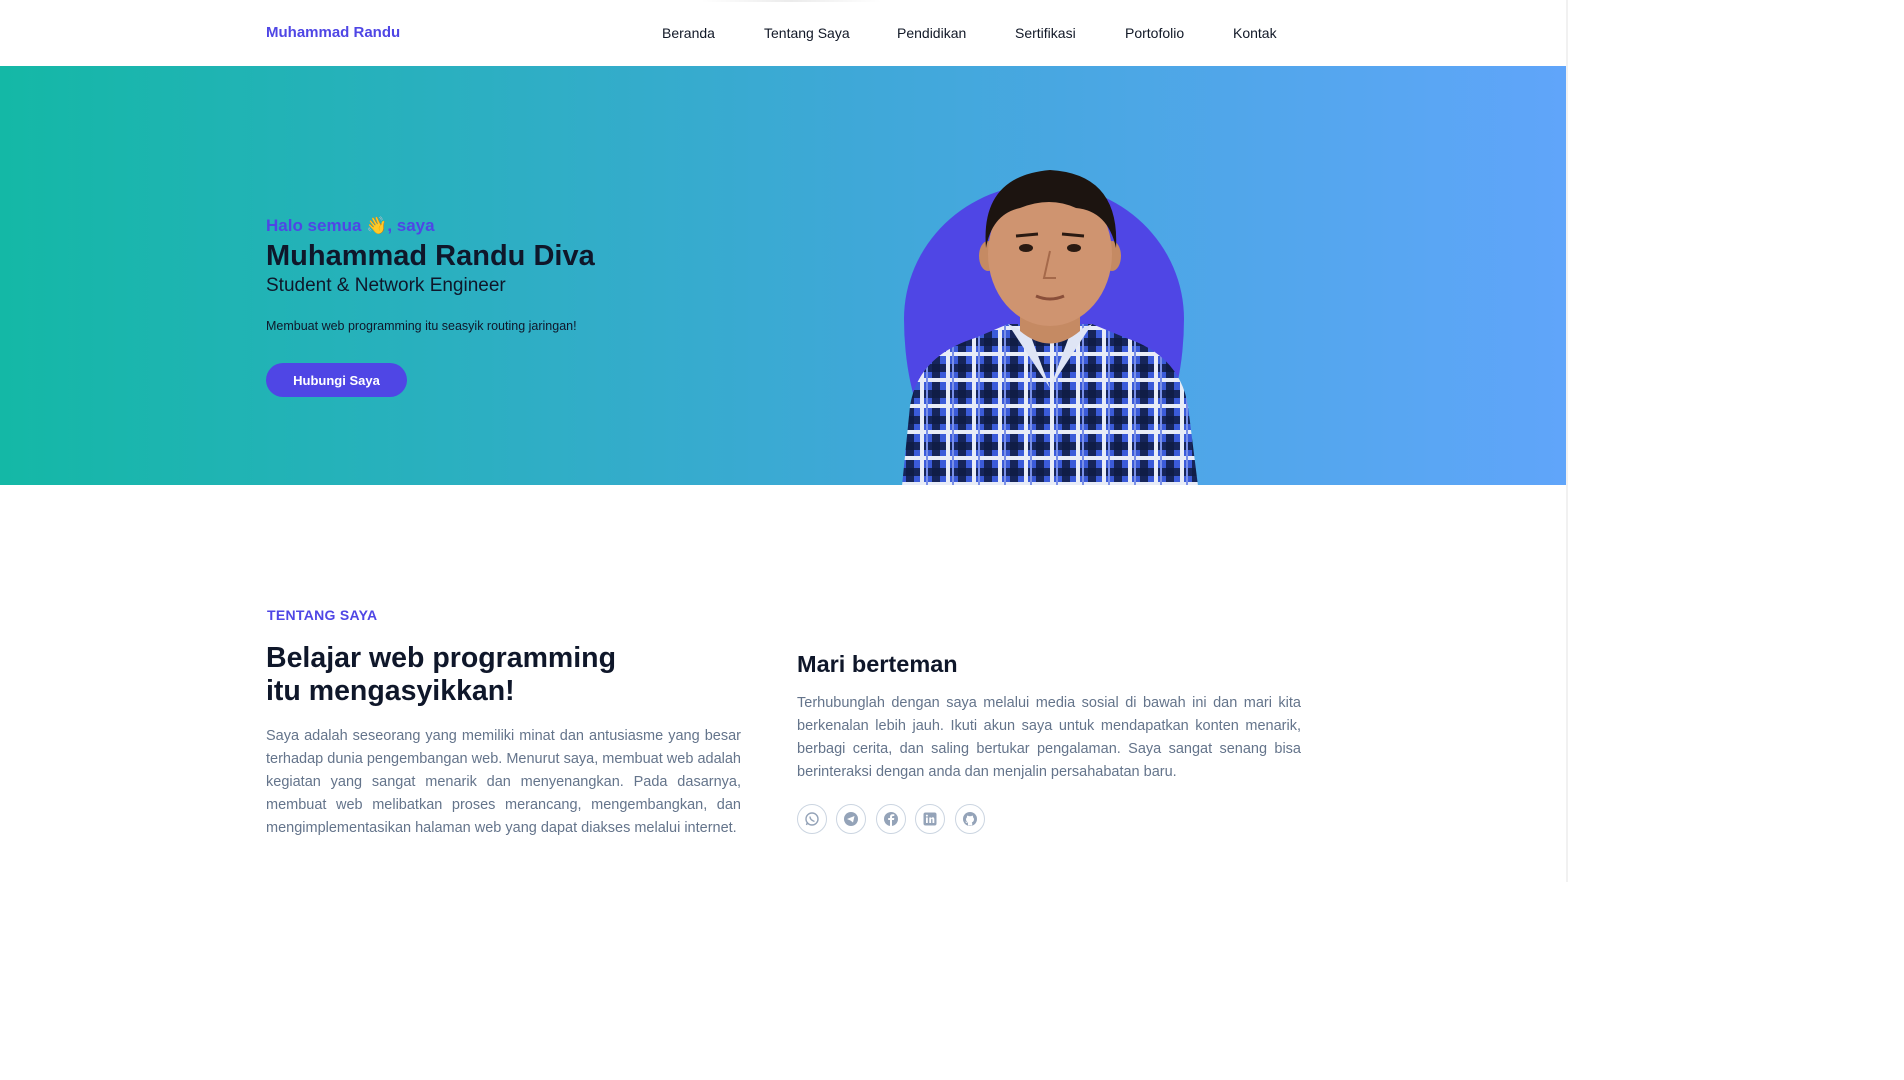 This screenshot has height=1080, width=1904. I want to click on whatsapp-button, so click(812, 819).